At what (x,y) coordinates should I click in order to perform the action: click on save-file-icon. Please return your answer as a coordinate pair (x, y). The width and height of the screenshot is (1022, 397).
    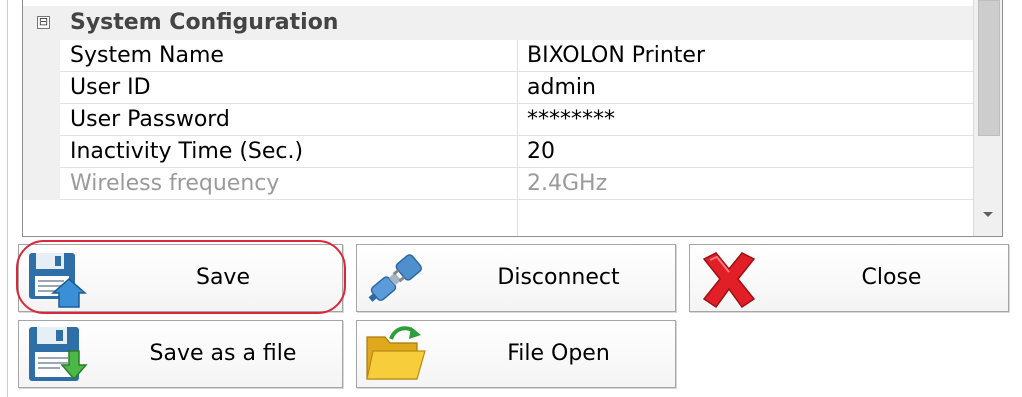
    Looking at the image, I should click on (58, 354).